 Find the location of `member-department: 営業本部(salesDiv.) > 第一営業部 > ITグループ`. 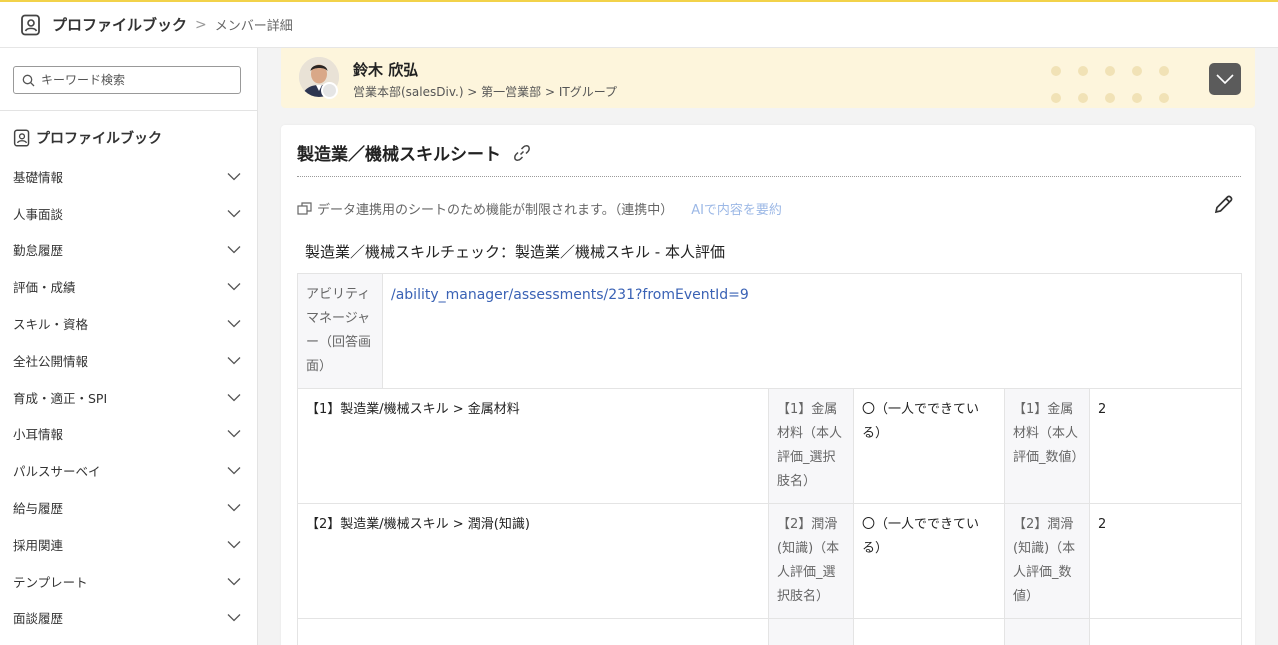

member-department: 営業本部(salesDiv.) > 第一営業部 > ITグループ is located at coordinates (485, 92).